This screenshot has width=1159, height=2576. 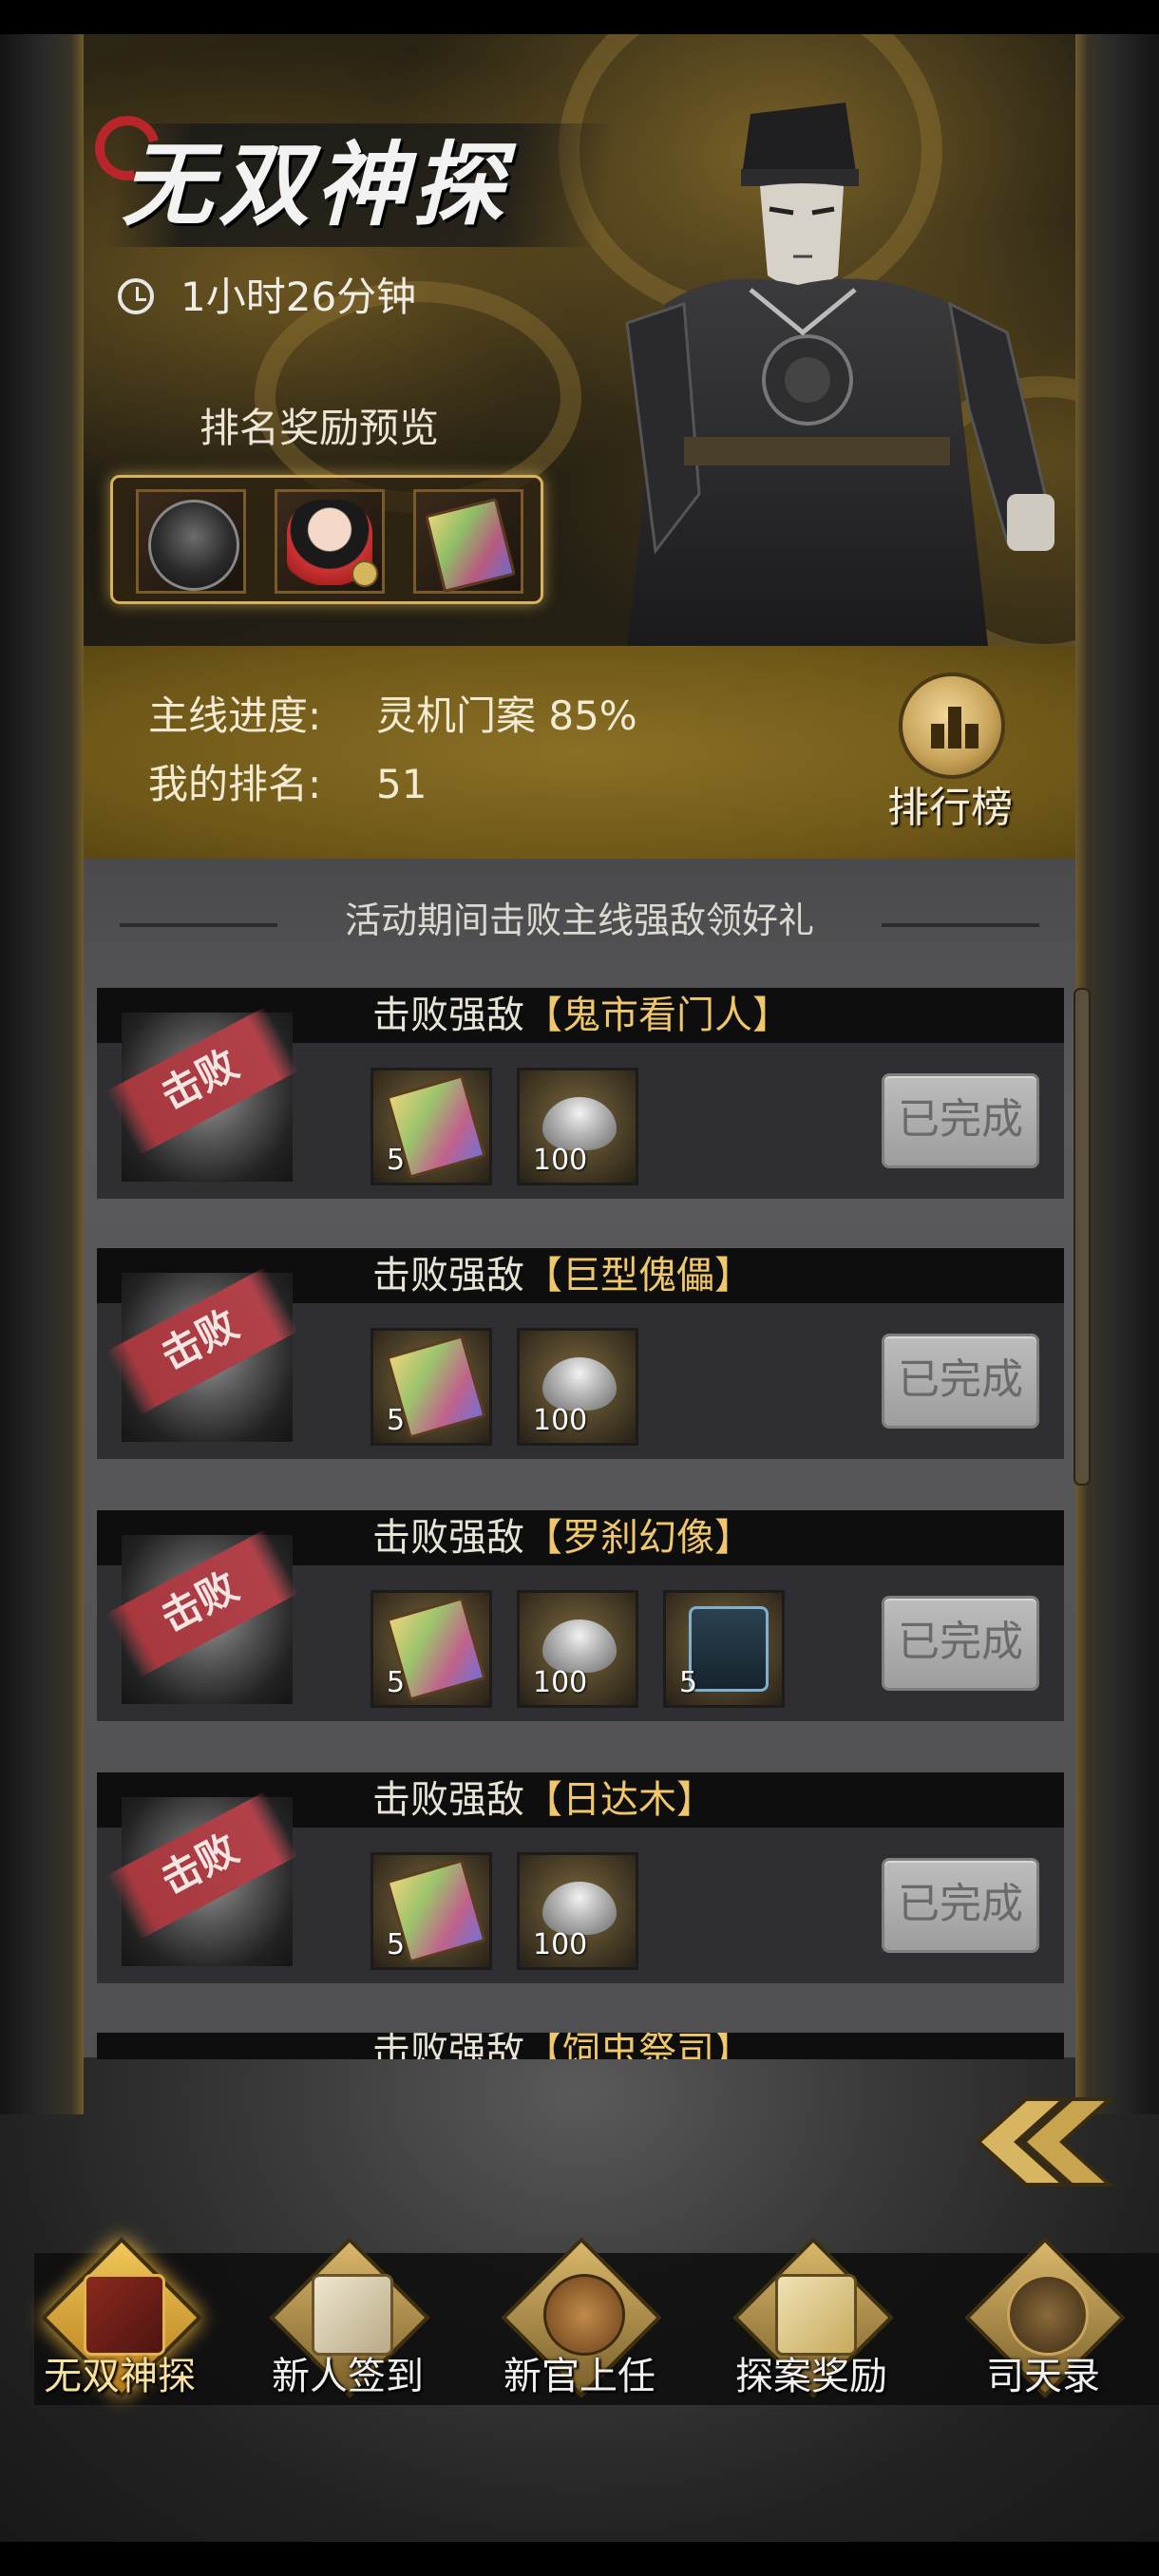 I want to click on task-row: 击败强敌【日达木】 击败 5 100 已完成, so click(x=580, y=1877).